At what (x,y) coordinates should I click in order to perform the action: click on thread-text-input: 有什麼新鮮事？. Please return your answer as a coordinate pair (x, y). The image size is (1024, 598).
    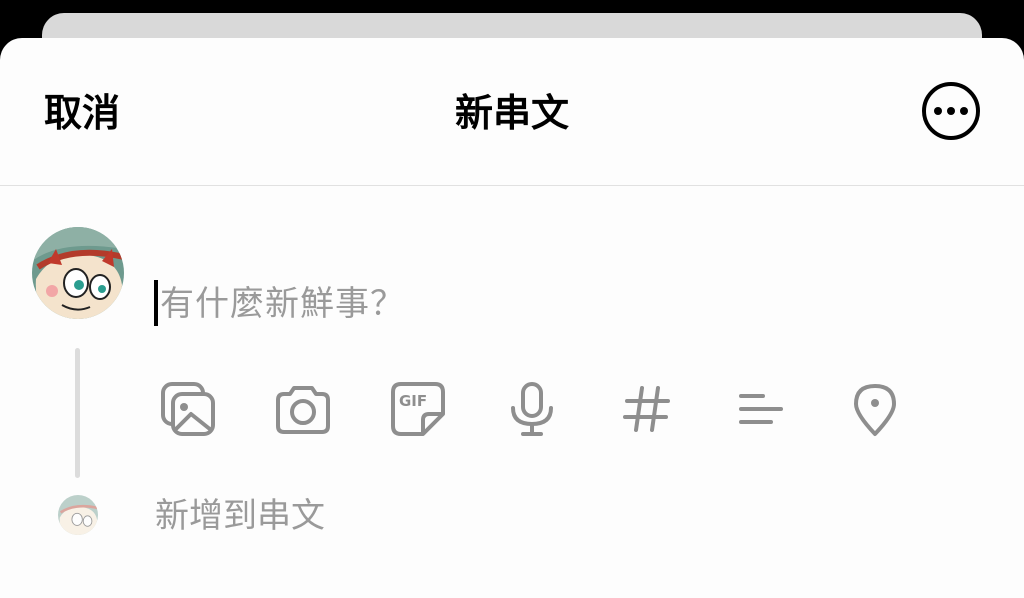
    Looking at the image, I should click on (282, 304).